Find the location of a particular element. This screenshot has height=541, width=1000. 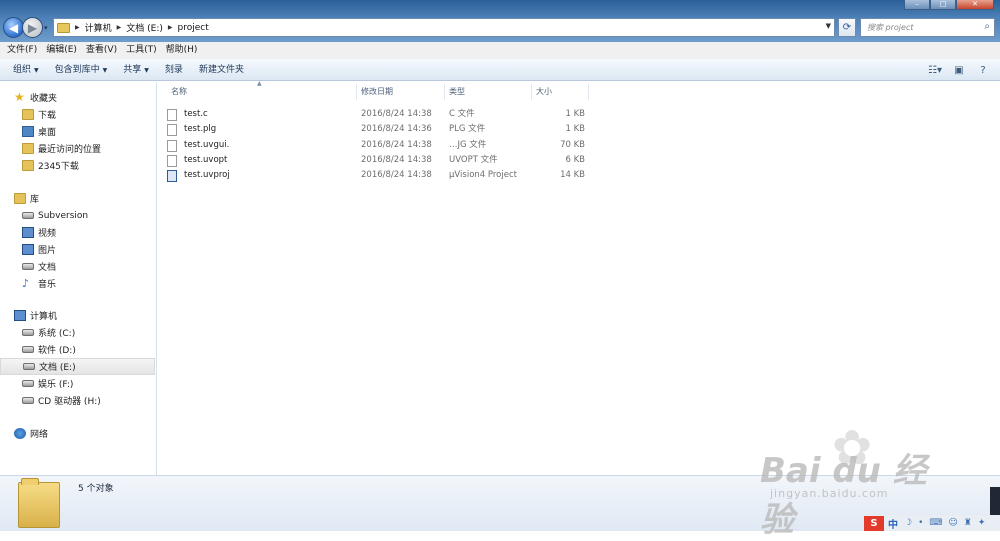

new-folder-button: 新建文件夹 is located at coordinates (221, 69).